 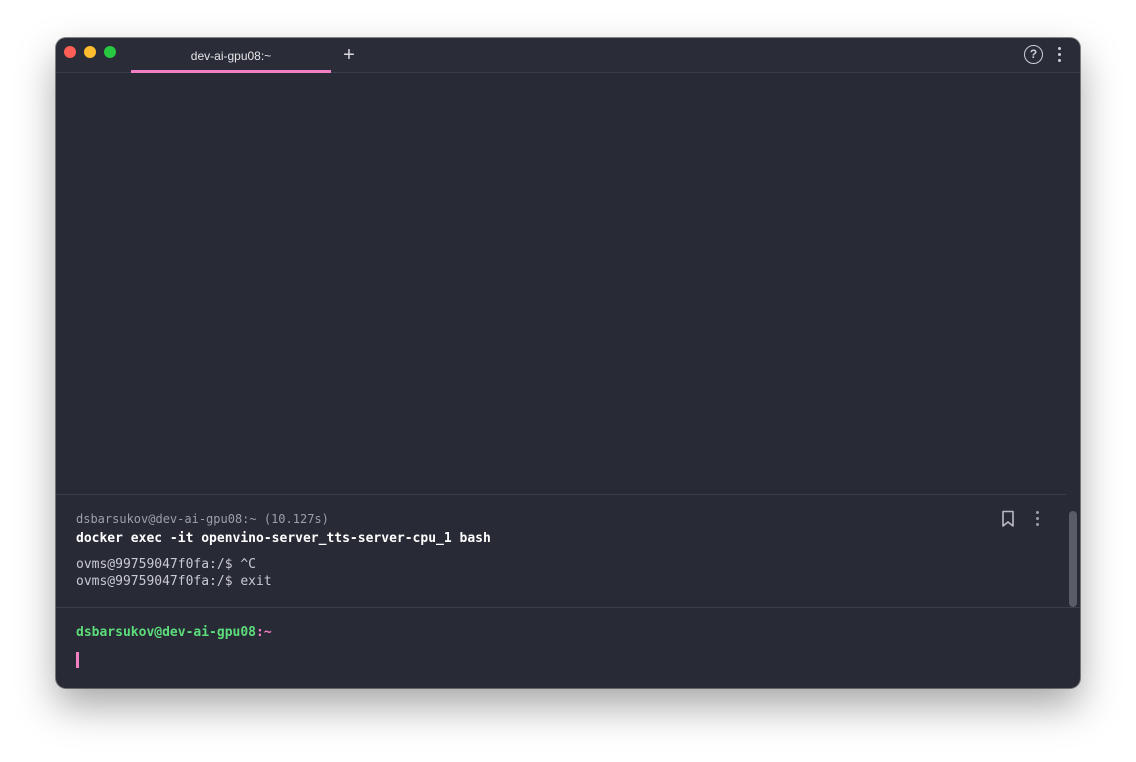 What do you see at coordinates (202, 519) in the screenshot?
I see `block-header: dsbarsukov@dev-ai-gpu08:~ (10.127s)` at bounding box center [202, 519].